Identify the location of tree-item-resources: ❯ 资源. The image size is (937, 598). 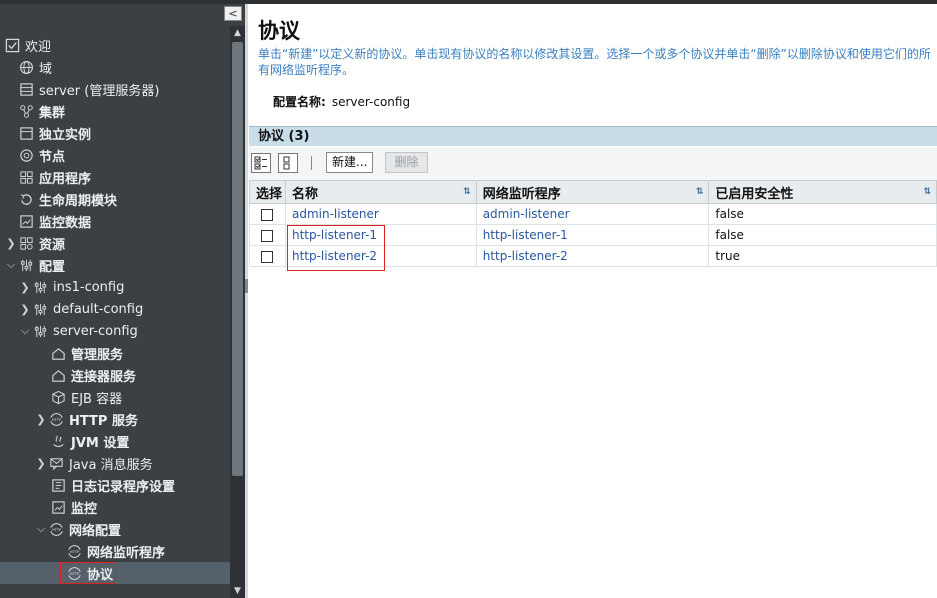
(115, 243).